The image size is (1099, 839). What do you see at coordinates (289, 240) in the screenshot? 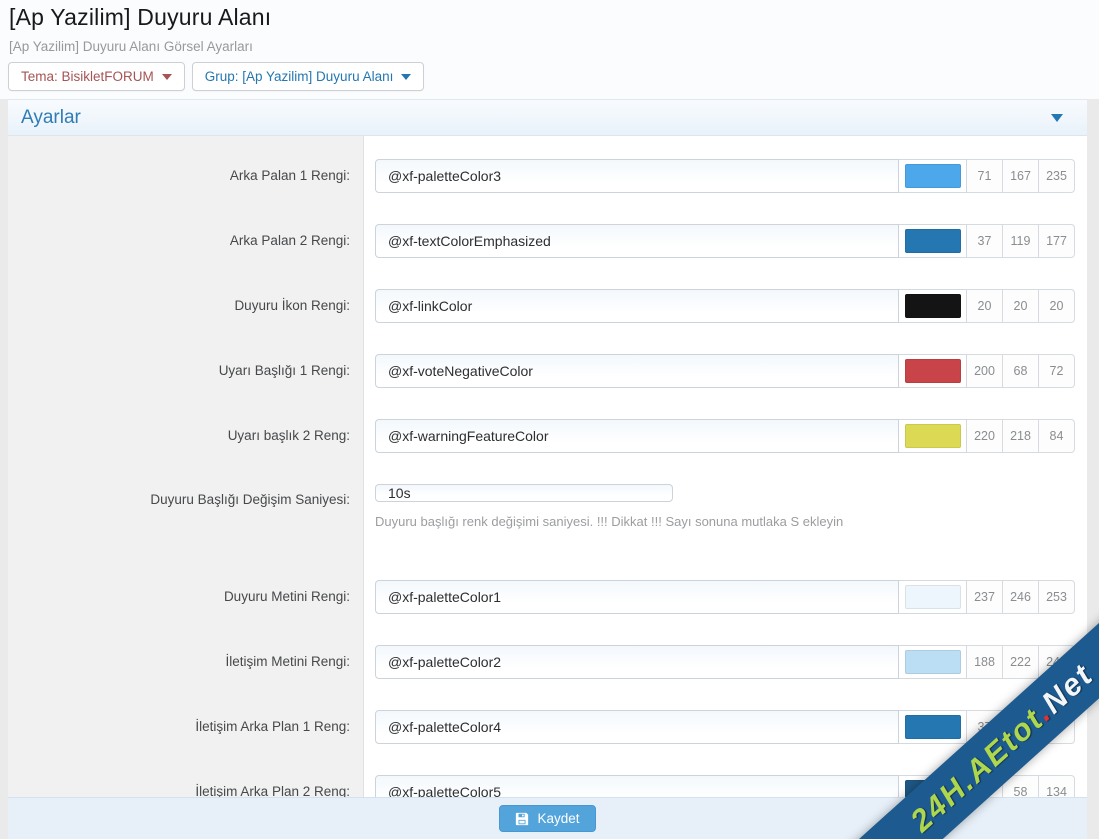
I see `setting-label: Arka Palan 2 Rengi:` at bounding box center [289, 240].